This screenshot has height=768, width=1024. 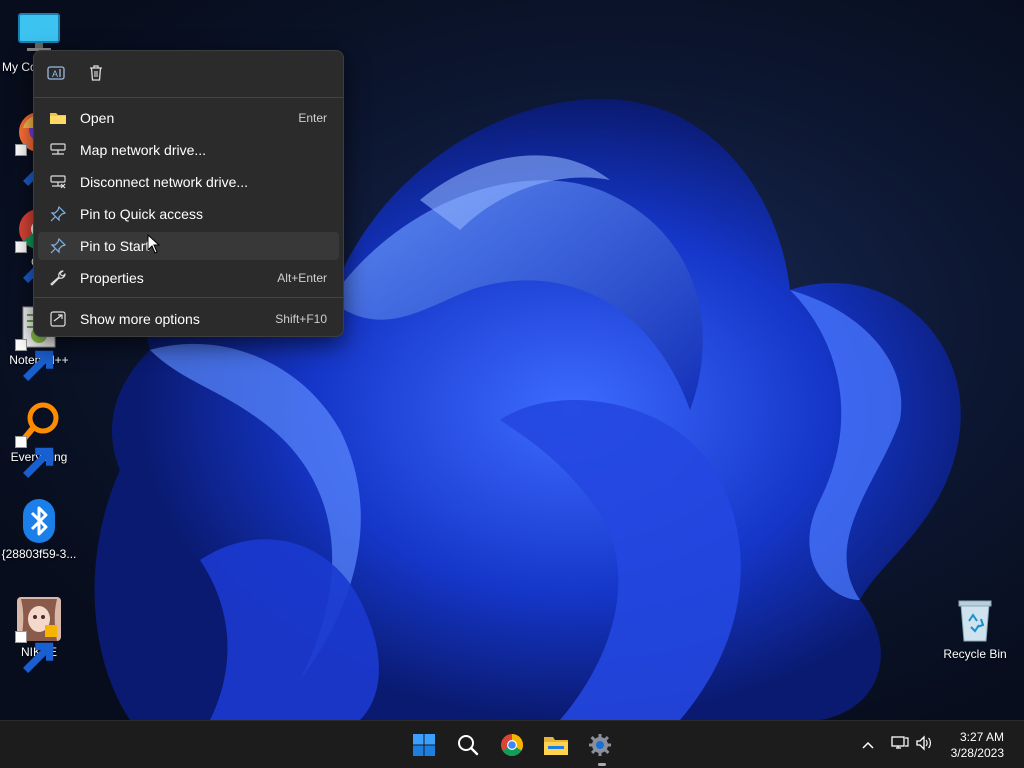 What do you see at coordinates (97, 118) in the screenshot?
I see `menu-item-label: Open` at bounding box center [97, 118].